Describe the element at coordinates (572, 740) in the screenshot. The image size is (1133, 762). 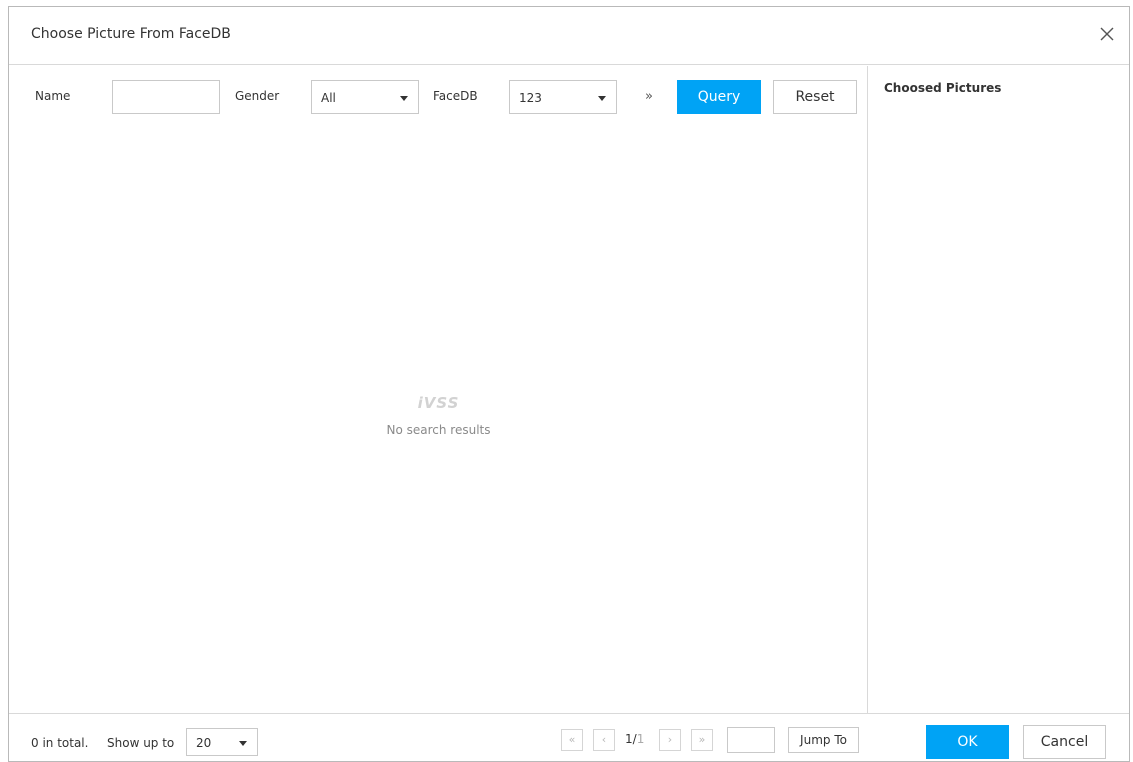
I see `first-page-icon: «` at that location.